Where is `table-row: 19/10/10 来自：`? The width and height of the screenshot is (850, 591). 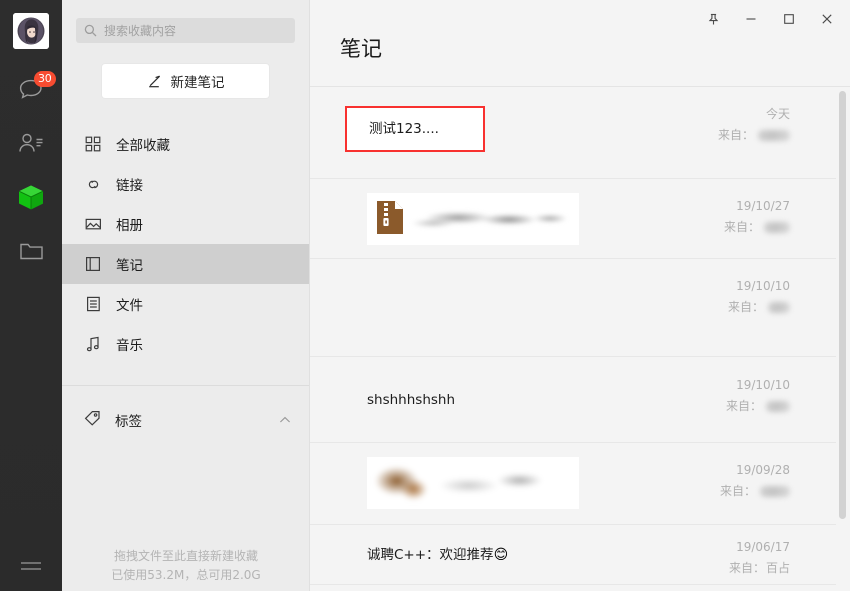 table-row: 19/10/10 来自： is located at coordinates (573, 308).